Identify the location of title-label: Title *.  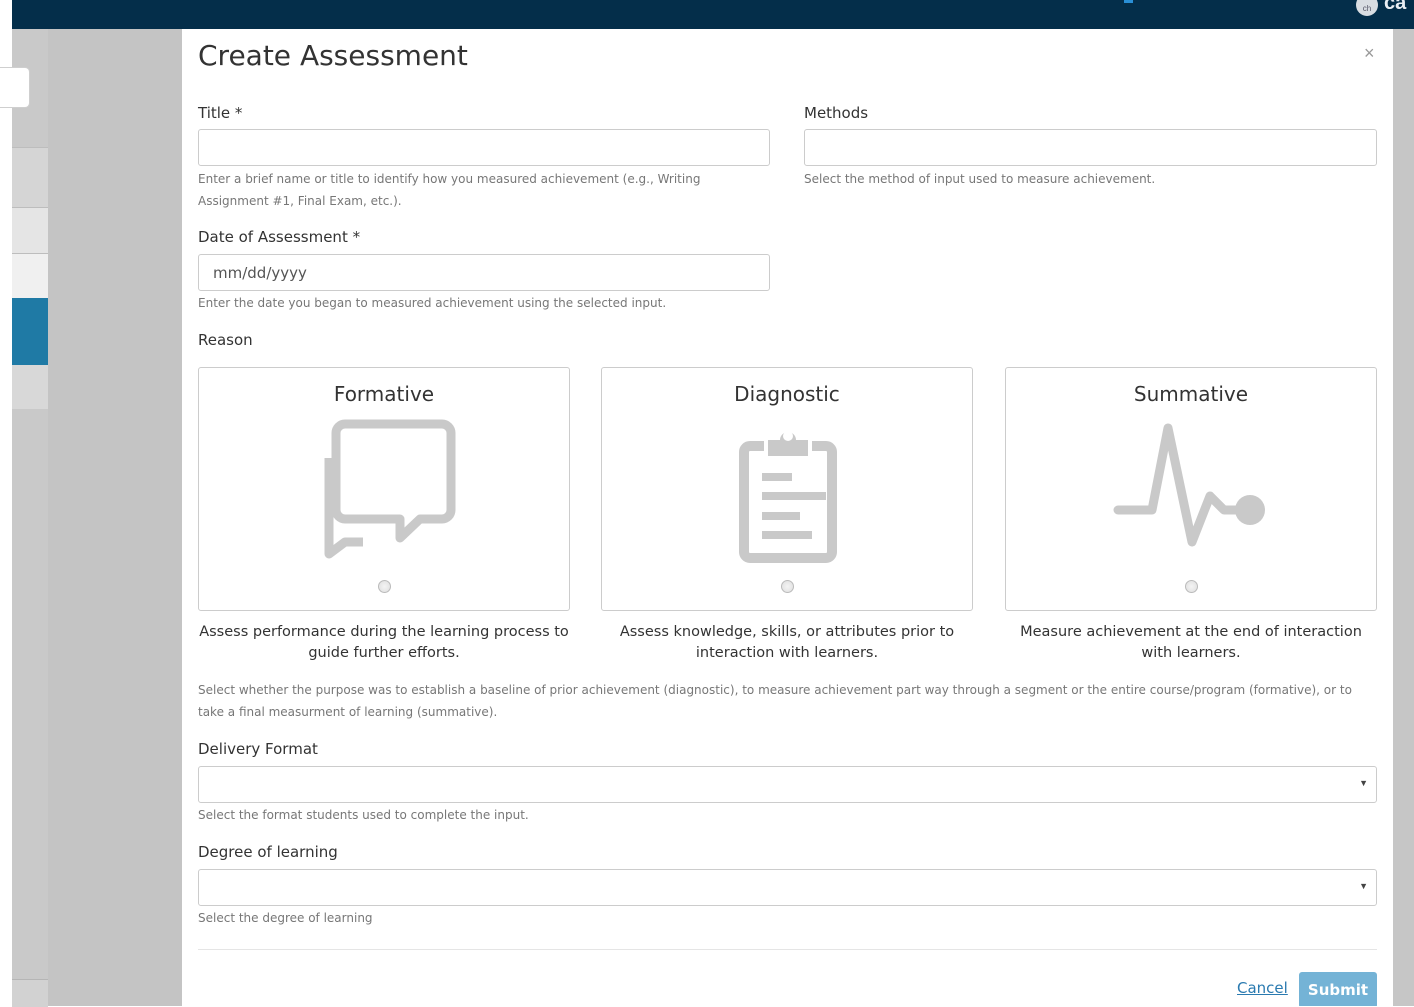
(220, 113).